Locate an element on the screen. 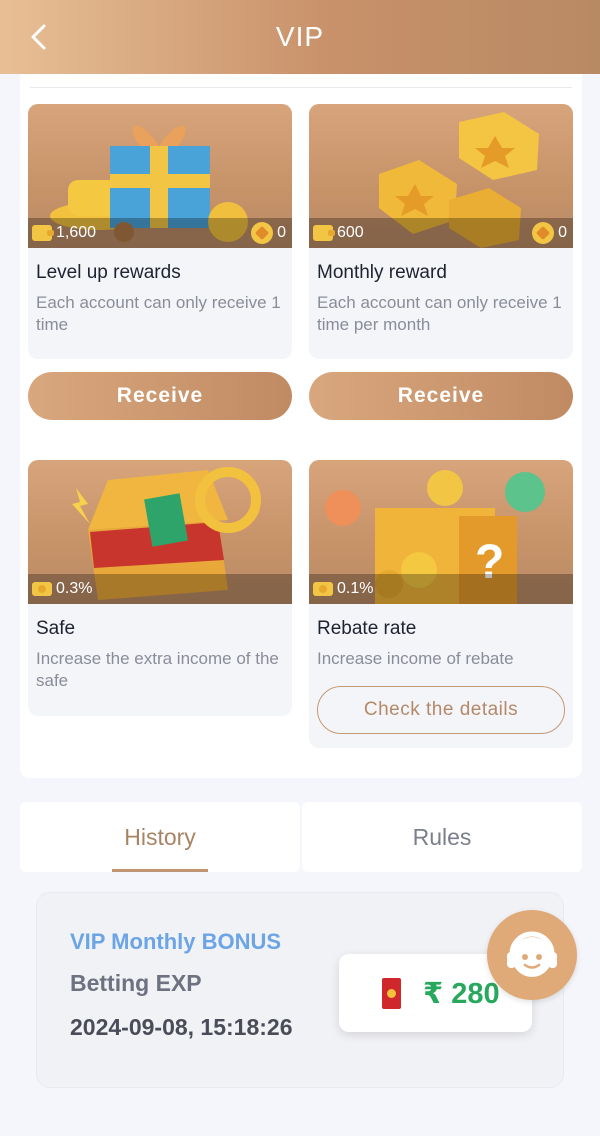  gift-box-illustration: 1,600 0 is located at coordinates (160, 176).